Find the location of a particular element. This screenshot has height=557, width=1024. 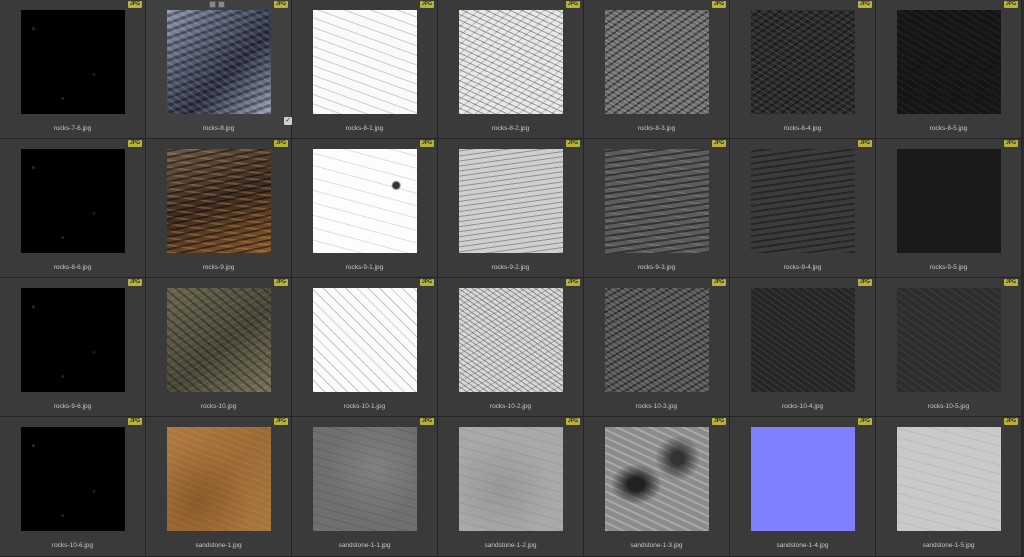

thumbnail-cell: JPG rocks-10-4.jpg is located at coordinates (803, 347).